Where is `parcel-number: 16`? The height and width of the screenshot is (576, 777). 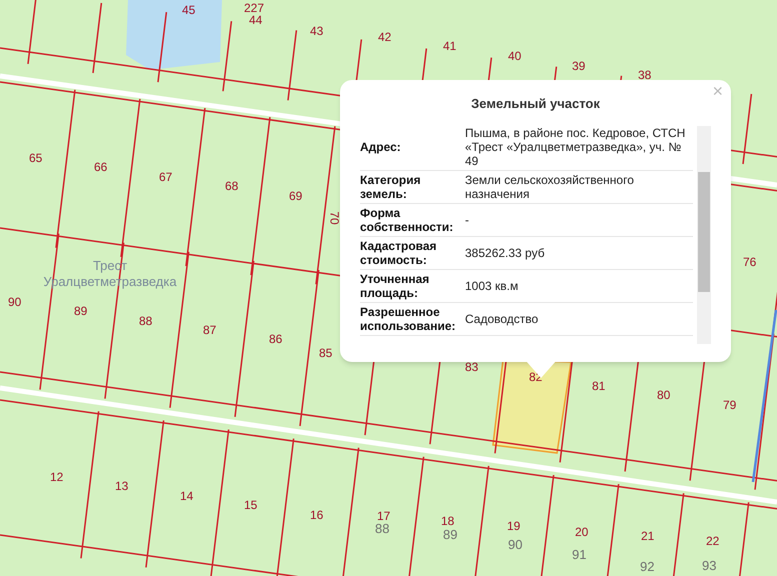
parcel-number: 16 is located at coordinates (317, 515).